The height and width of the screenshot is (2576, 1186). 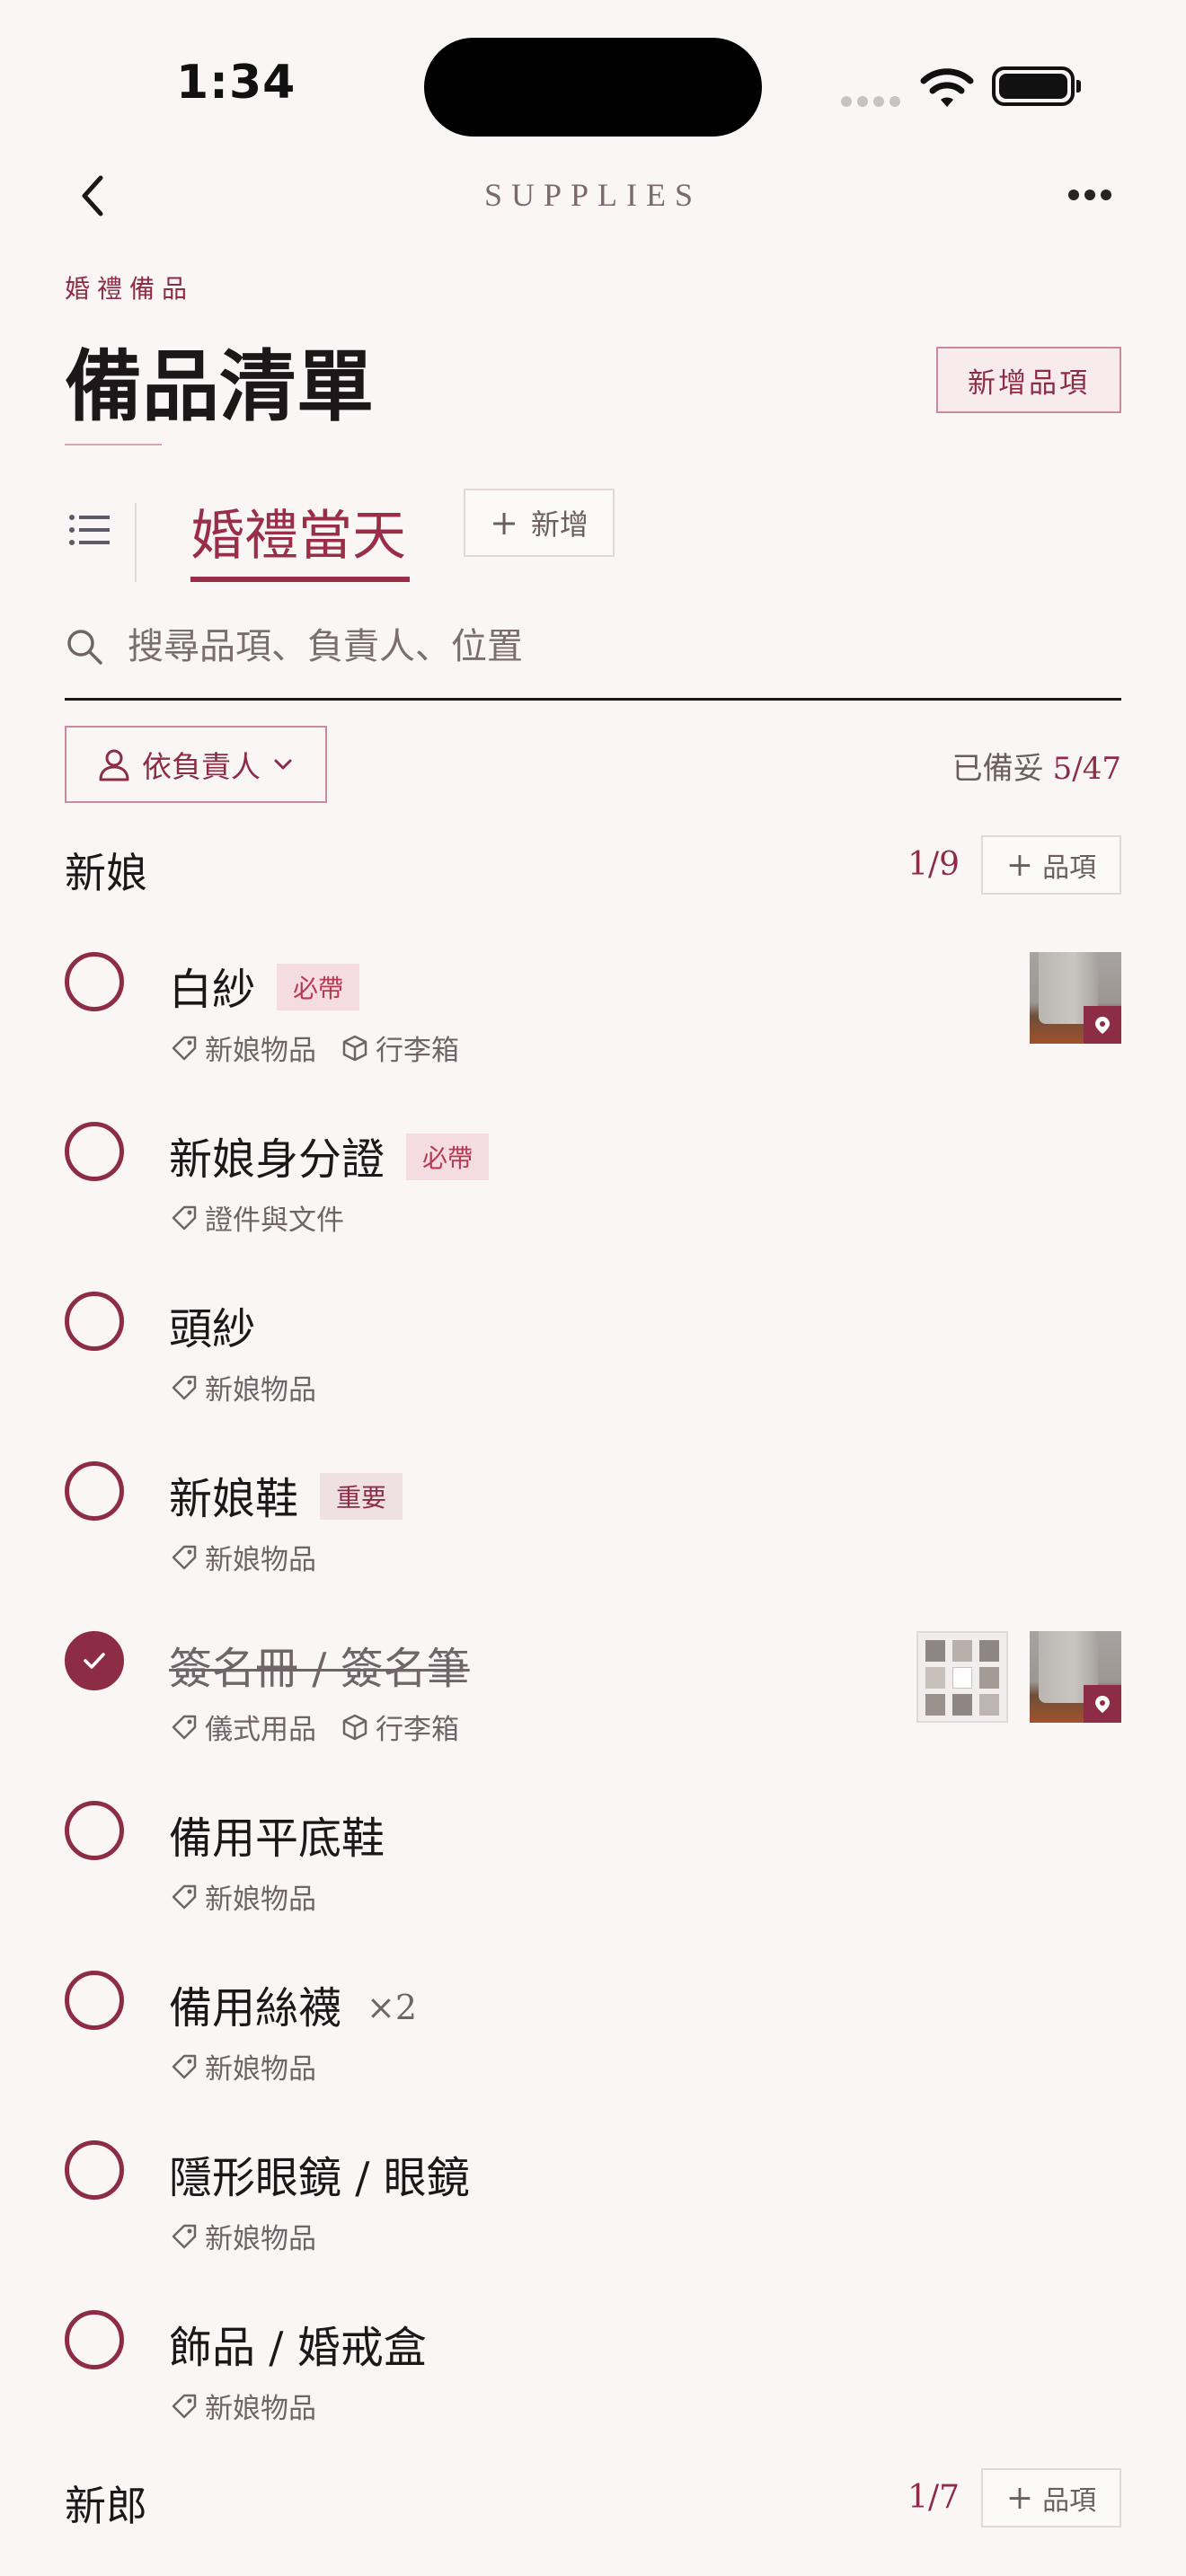 What do you see at coordinates (593, 2035) in the screenshot?
I see `list-item: 備用絲襪 ×2 新娘物品` at bounding box center [593, 2035].